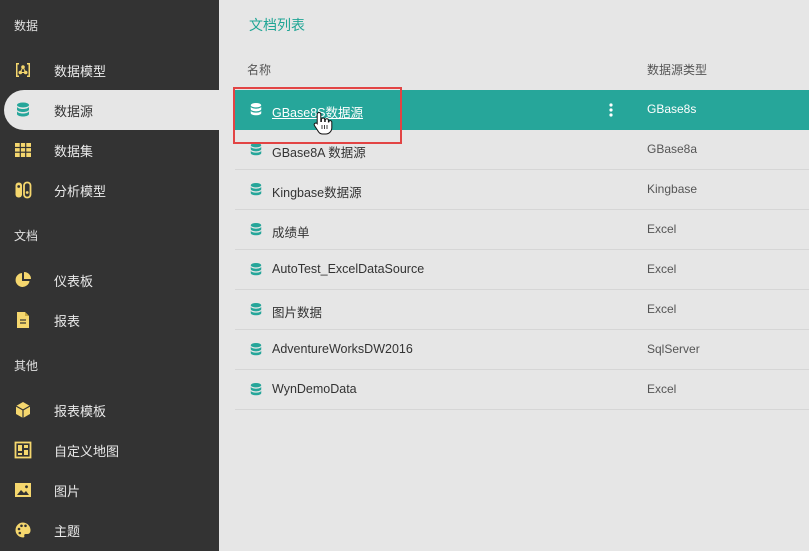  What do you see at coordinates (23, 410) in the screenshot?
I see `cube-icon` at bounding box center [23, 410].